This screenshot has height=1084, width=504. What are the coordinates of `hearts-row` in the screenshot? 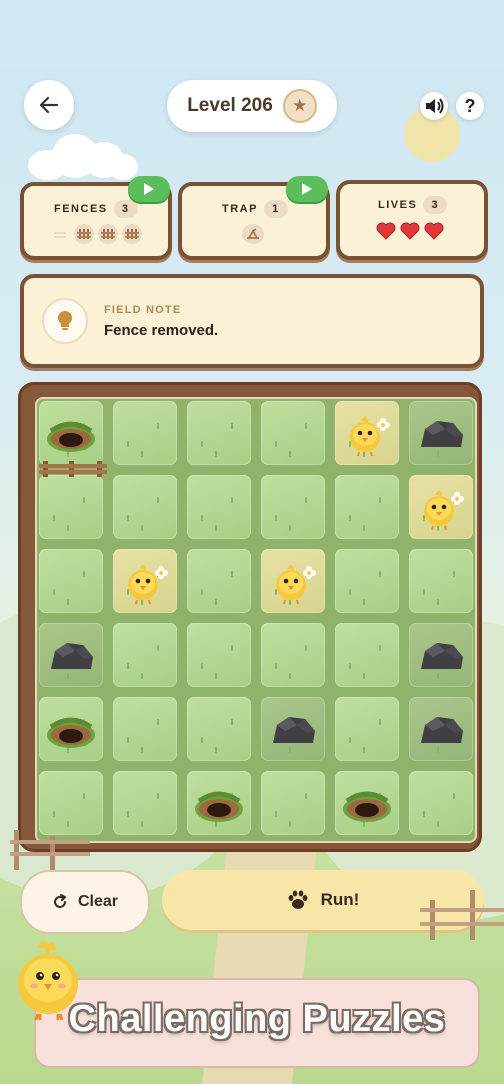 It's located at (410, 231).